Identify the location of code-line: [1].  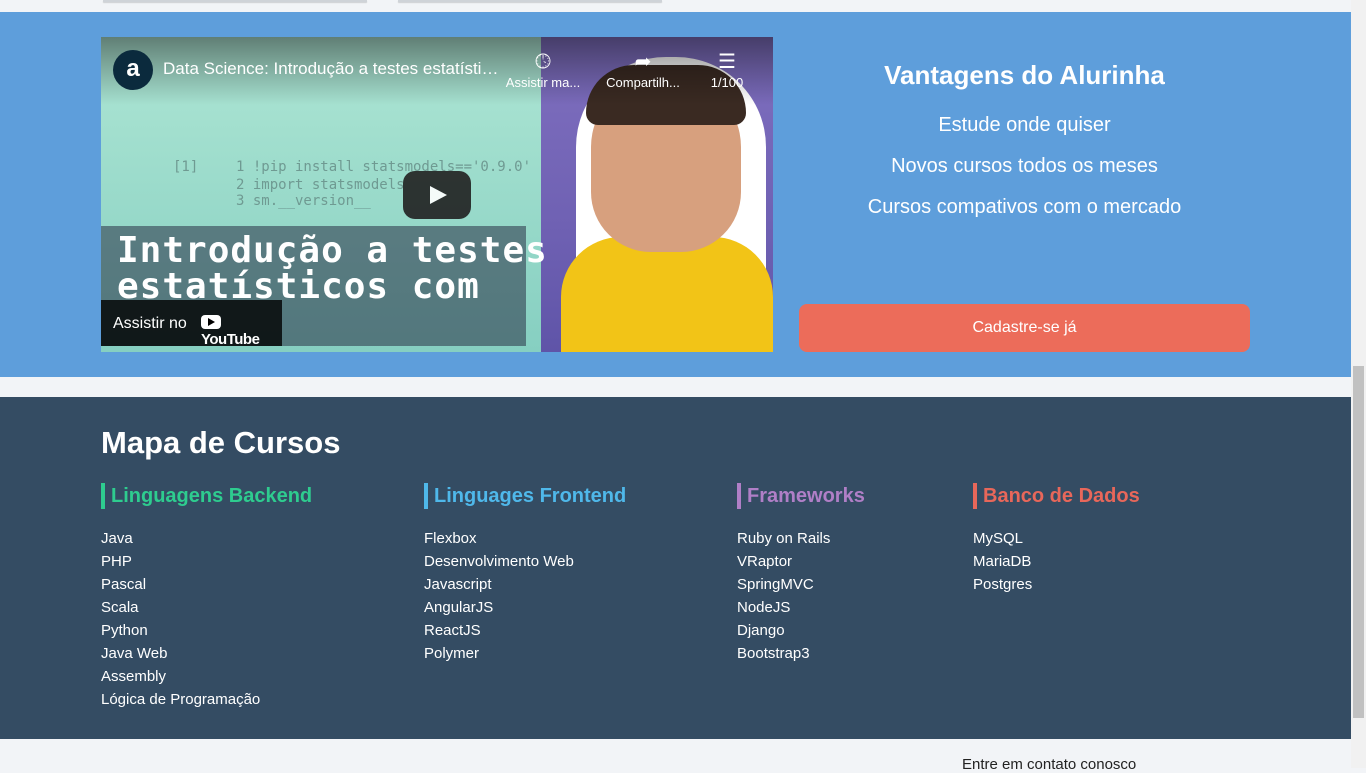
(186, 167).